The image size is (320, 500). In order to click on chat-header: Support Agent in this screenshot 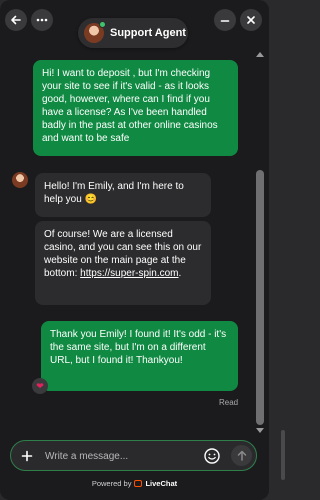, I will do `click(134, 24)`.